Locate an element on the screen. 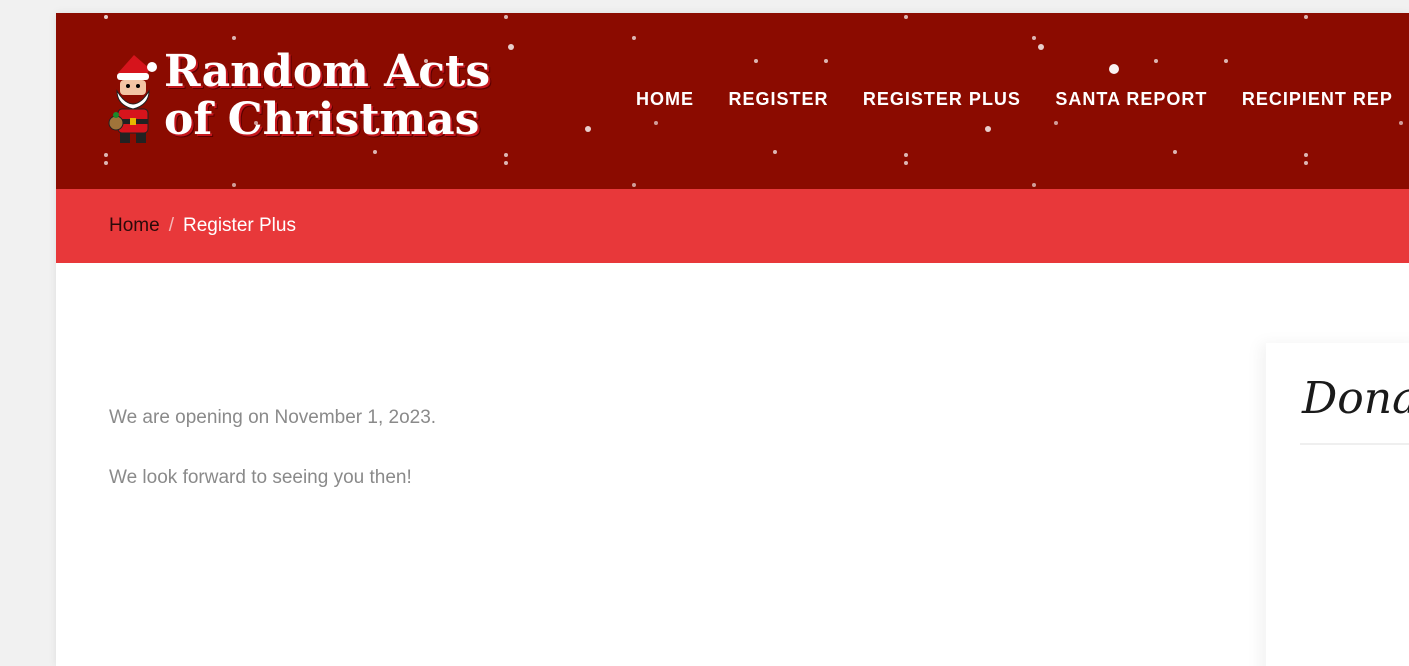 Image resolution: width=1409 pixels, height=666 pixels. logo-text: Random Acts of Christmas is located at coordinates (327, 96).